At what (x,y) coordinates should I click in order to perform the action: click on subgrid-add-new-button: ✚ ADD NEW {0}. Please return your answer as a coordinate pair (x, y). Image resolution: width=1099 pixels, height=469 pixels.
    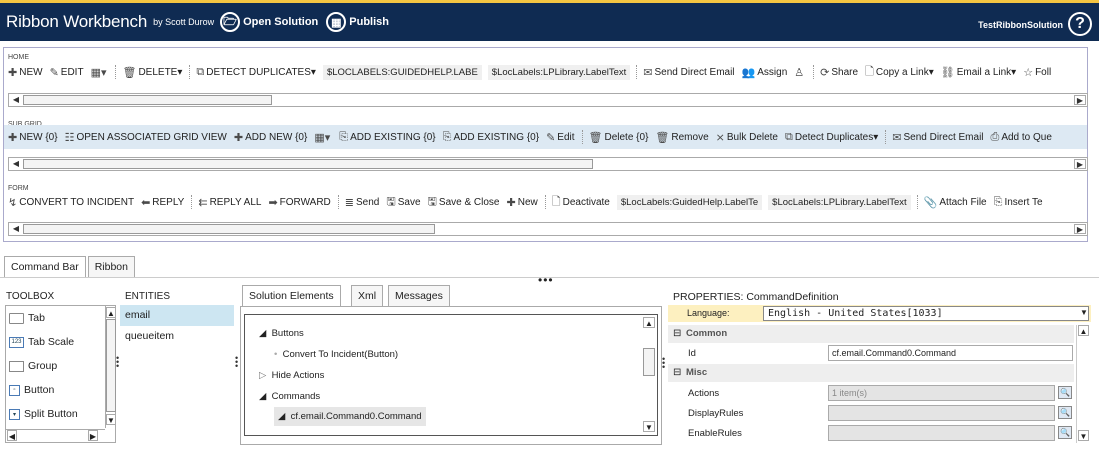
    Looking at the image, I should click on (270, 137).